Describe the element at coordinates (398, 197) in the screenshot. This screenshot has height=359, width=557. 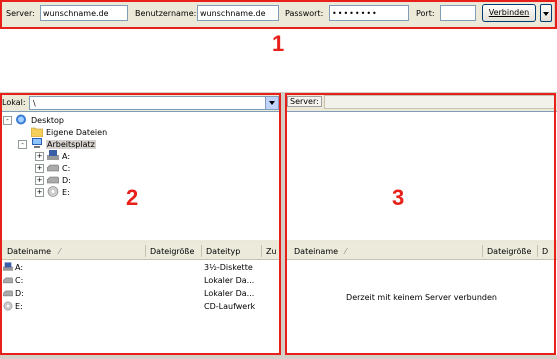
I see `annotation-number-3: 3` at that location.